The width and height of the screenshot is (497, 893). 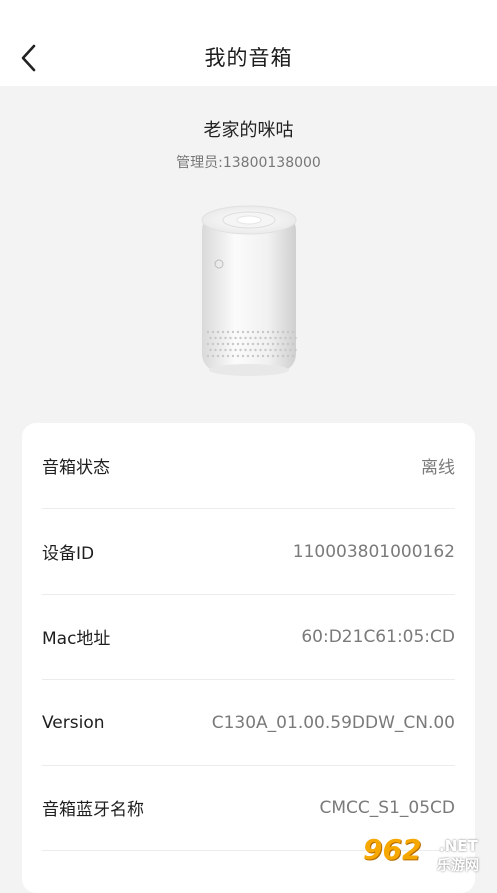 I want to click on row-version: Version C130A_01.00.59DDW_CN.00, so click(x=248, y=723).